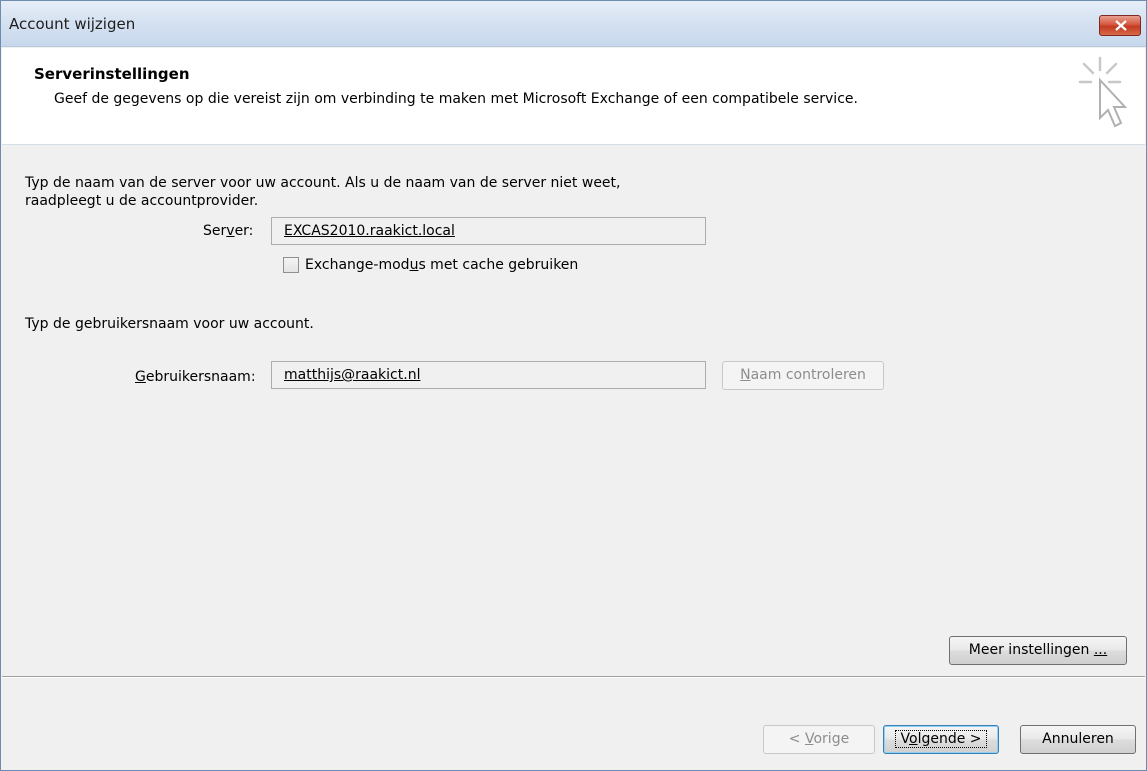 The height and width of the screenshot is (771, 1147). What do you see at coordinates (573, 24) in the screenshot?
I see `title-bar: Account wijzigen` at bounding box center [573, 24].